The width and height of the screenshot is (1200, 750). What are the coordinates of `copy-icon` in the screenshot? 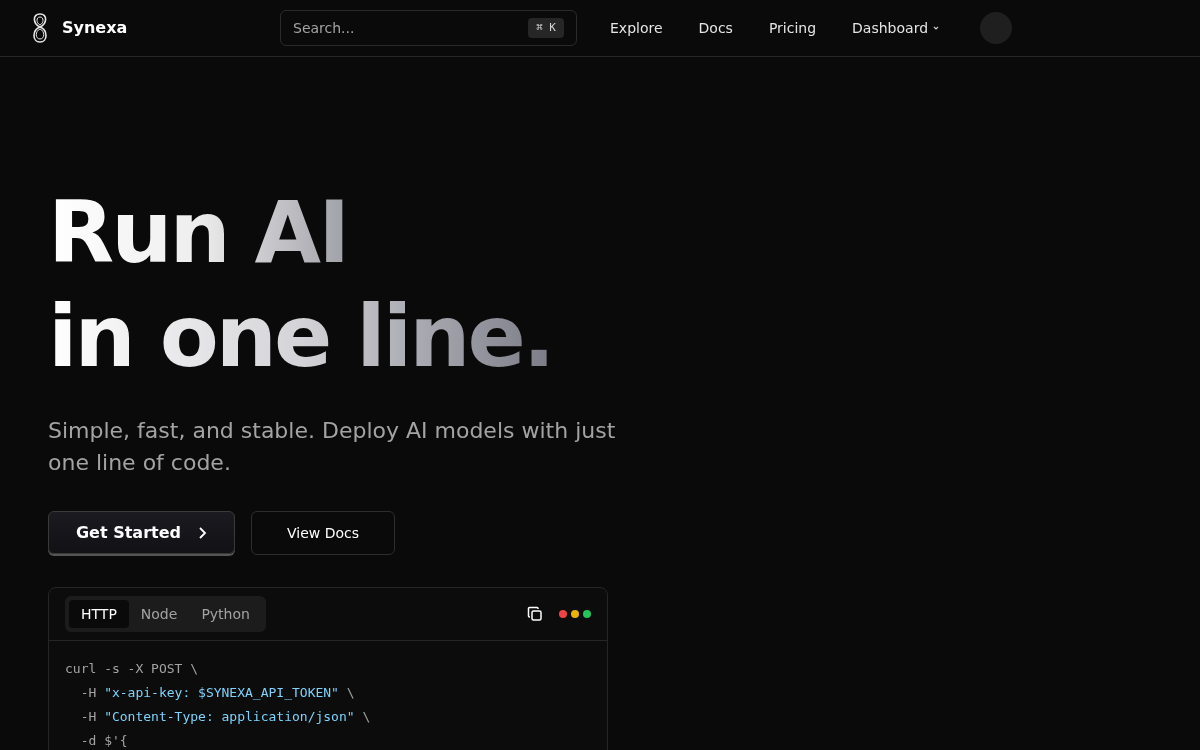 It's located at (535, 614).